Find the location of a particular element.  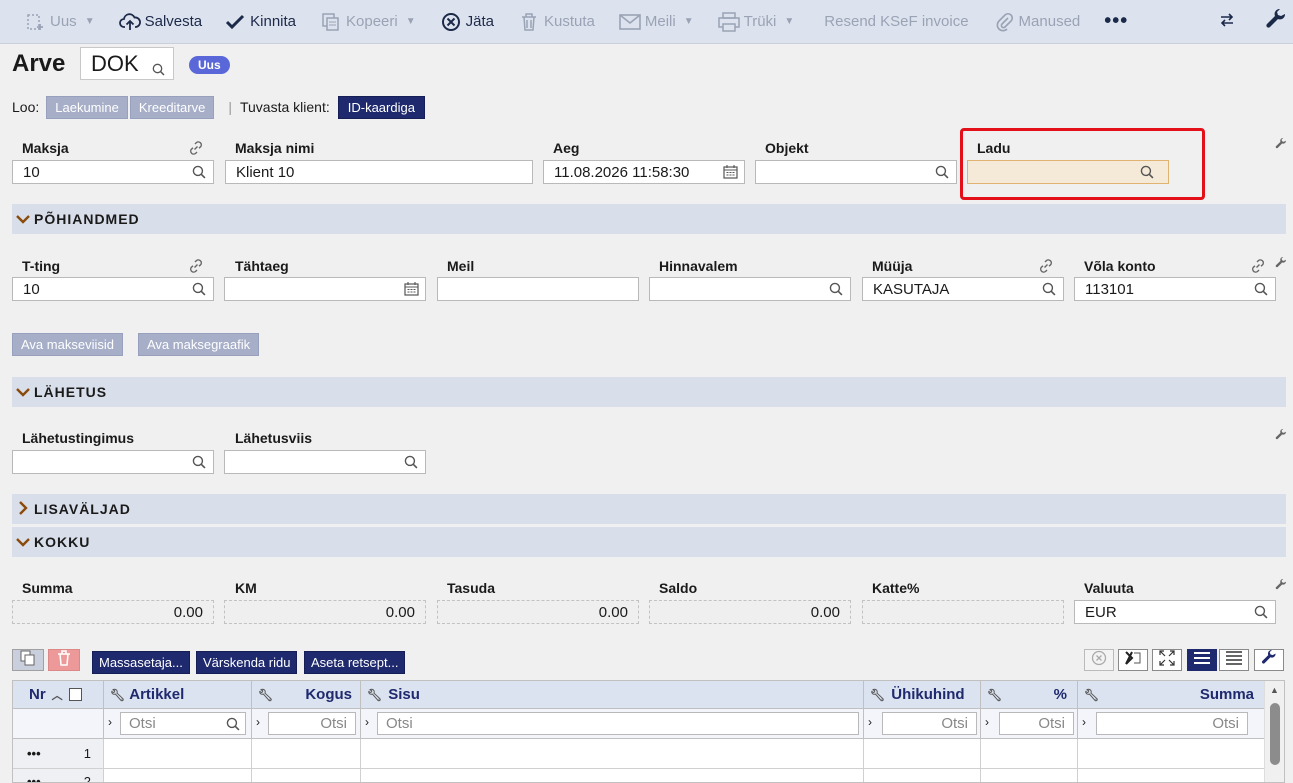

meil-input is located at coordinates (538, 289).